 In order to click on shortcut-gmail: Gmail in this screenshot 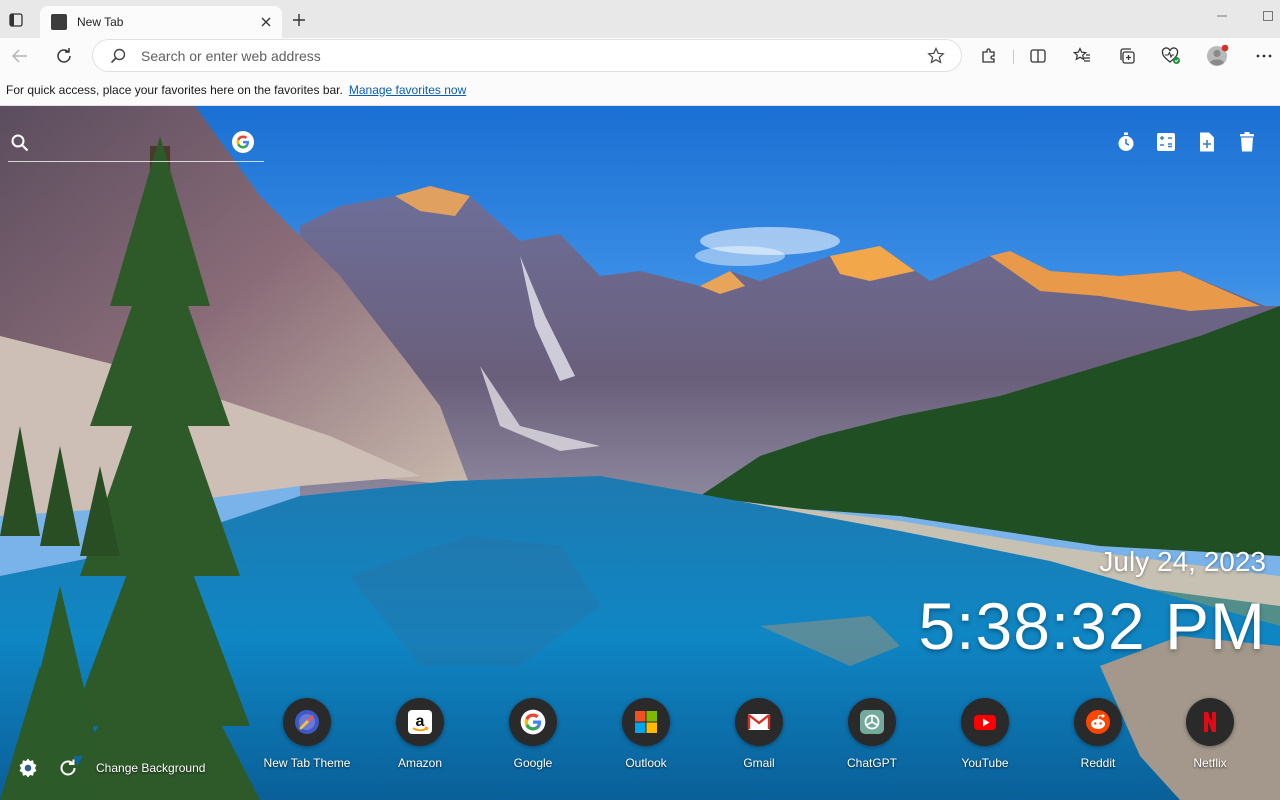, I will do `click(759, 736)`.